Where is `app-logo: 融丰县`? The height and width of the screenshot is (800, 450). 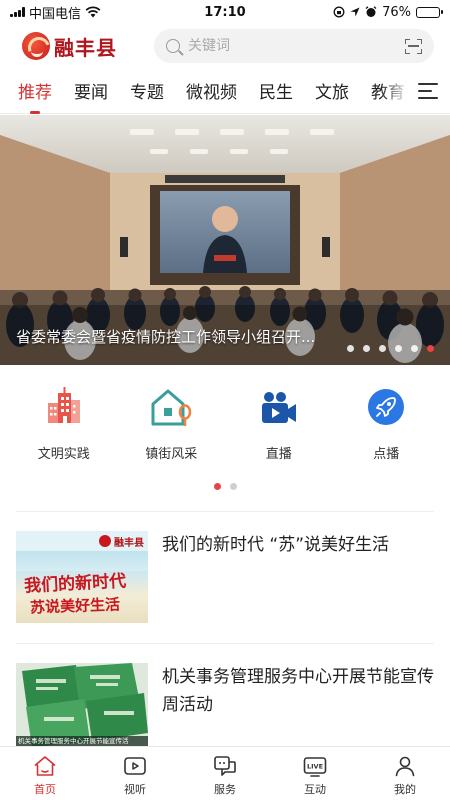
app-logo: 融丰县 is located at coordinates (82, 46).